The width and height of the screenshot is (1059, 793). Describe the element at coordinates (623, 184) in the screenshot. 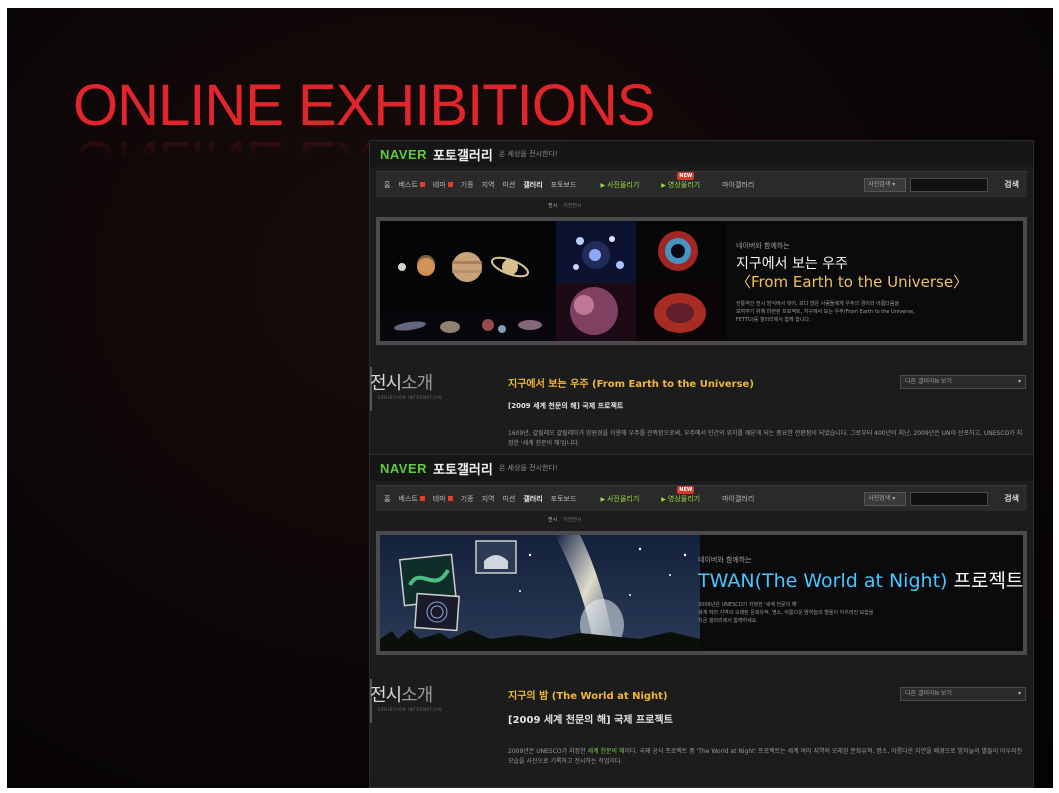

I see `upload-photo-label: 사진올리기` at that location.